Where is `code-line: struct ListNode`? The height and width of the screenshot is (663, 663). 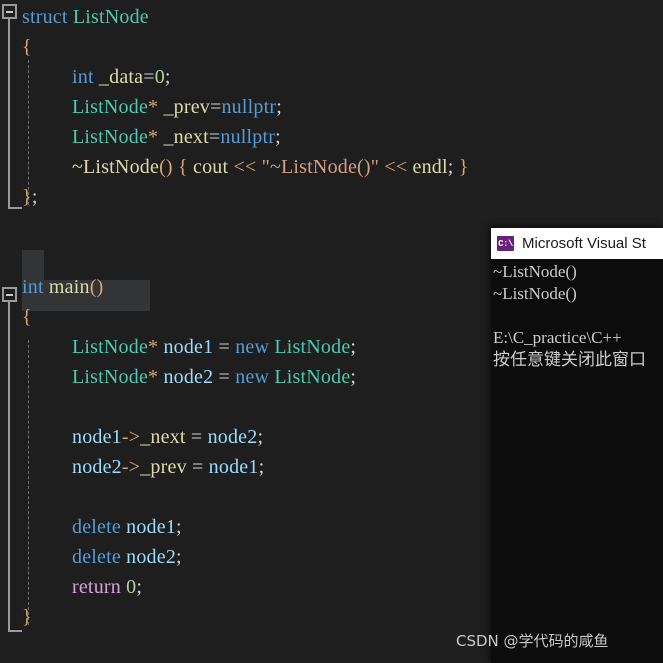
code-line: struct ListNode is located at coordinates (85, 17).